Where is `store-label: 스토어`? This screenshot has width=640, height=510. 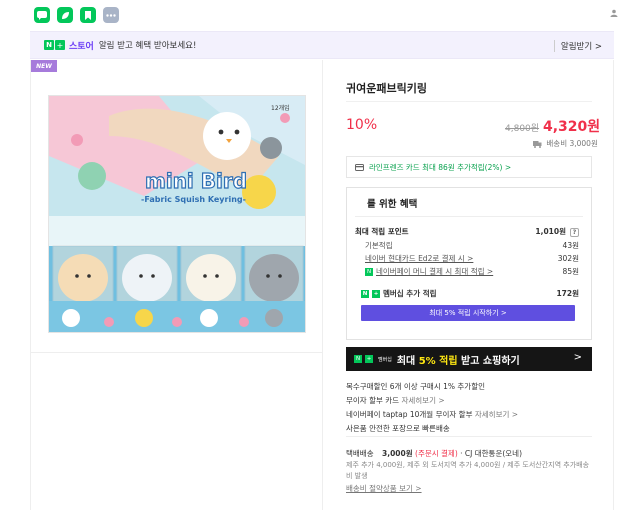
store-label: 스토어 is located at coordinates (81, 46).